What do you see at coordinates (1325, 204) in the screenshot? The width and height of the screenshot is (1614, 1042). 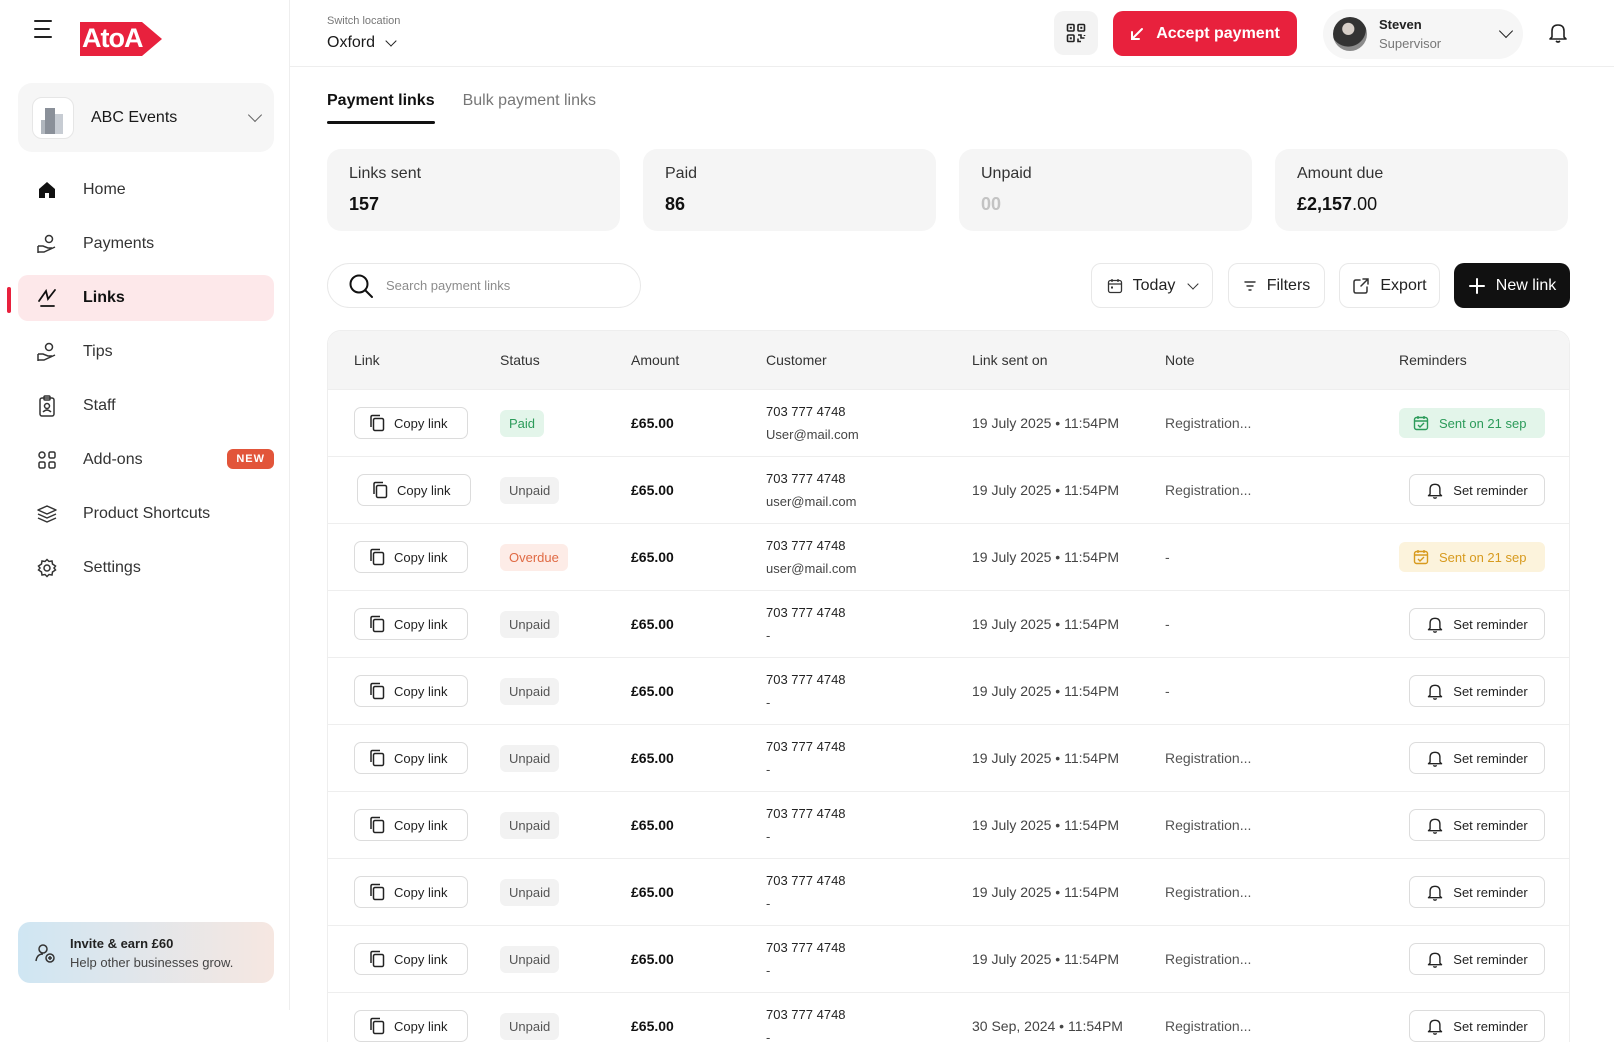 I see `stat-value-main: £2,157` at bounding box center [1325, 204].